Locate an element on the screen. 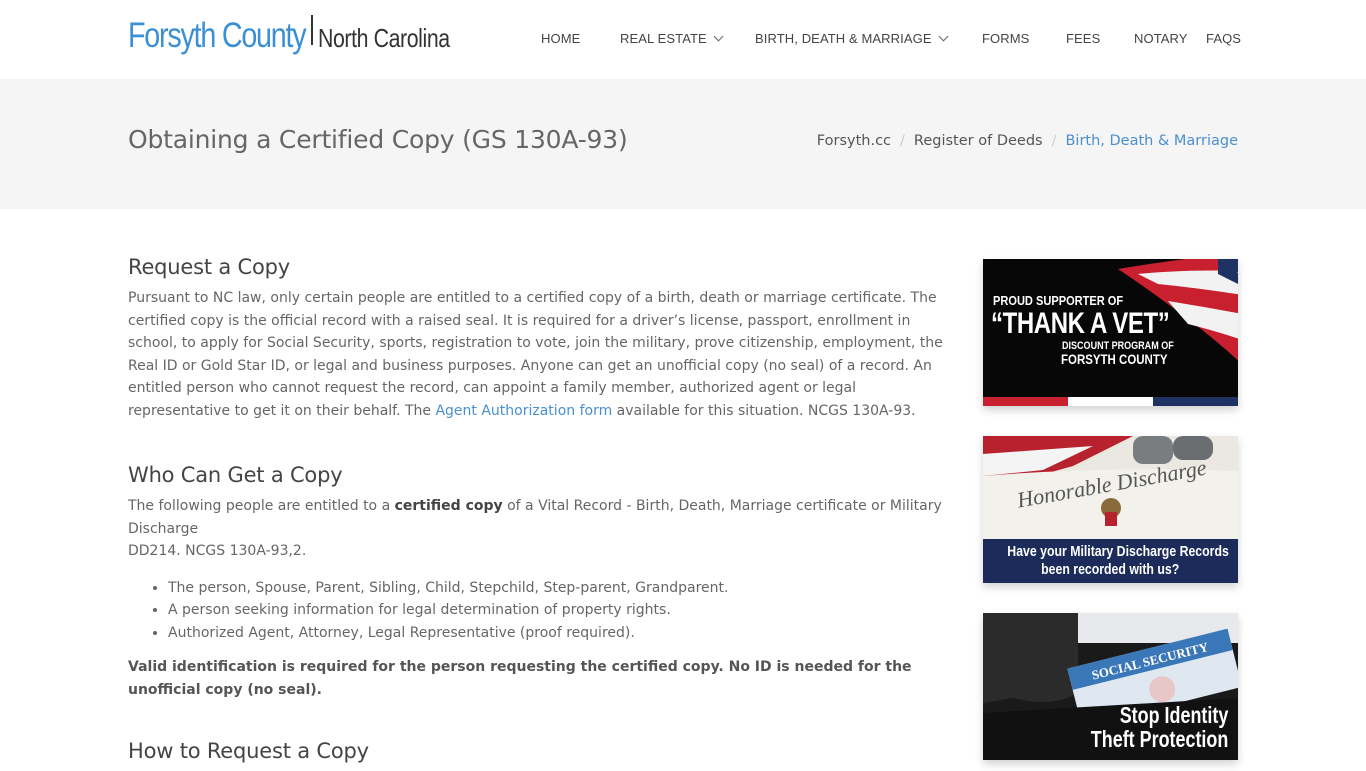 The width and height of the screenshot is (1366, 771). flag-stripes is located at coordinates (1110, 401).